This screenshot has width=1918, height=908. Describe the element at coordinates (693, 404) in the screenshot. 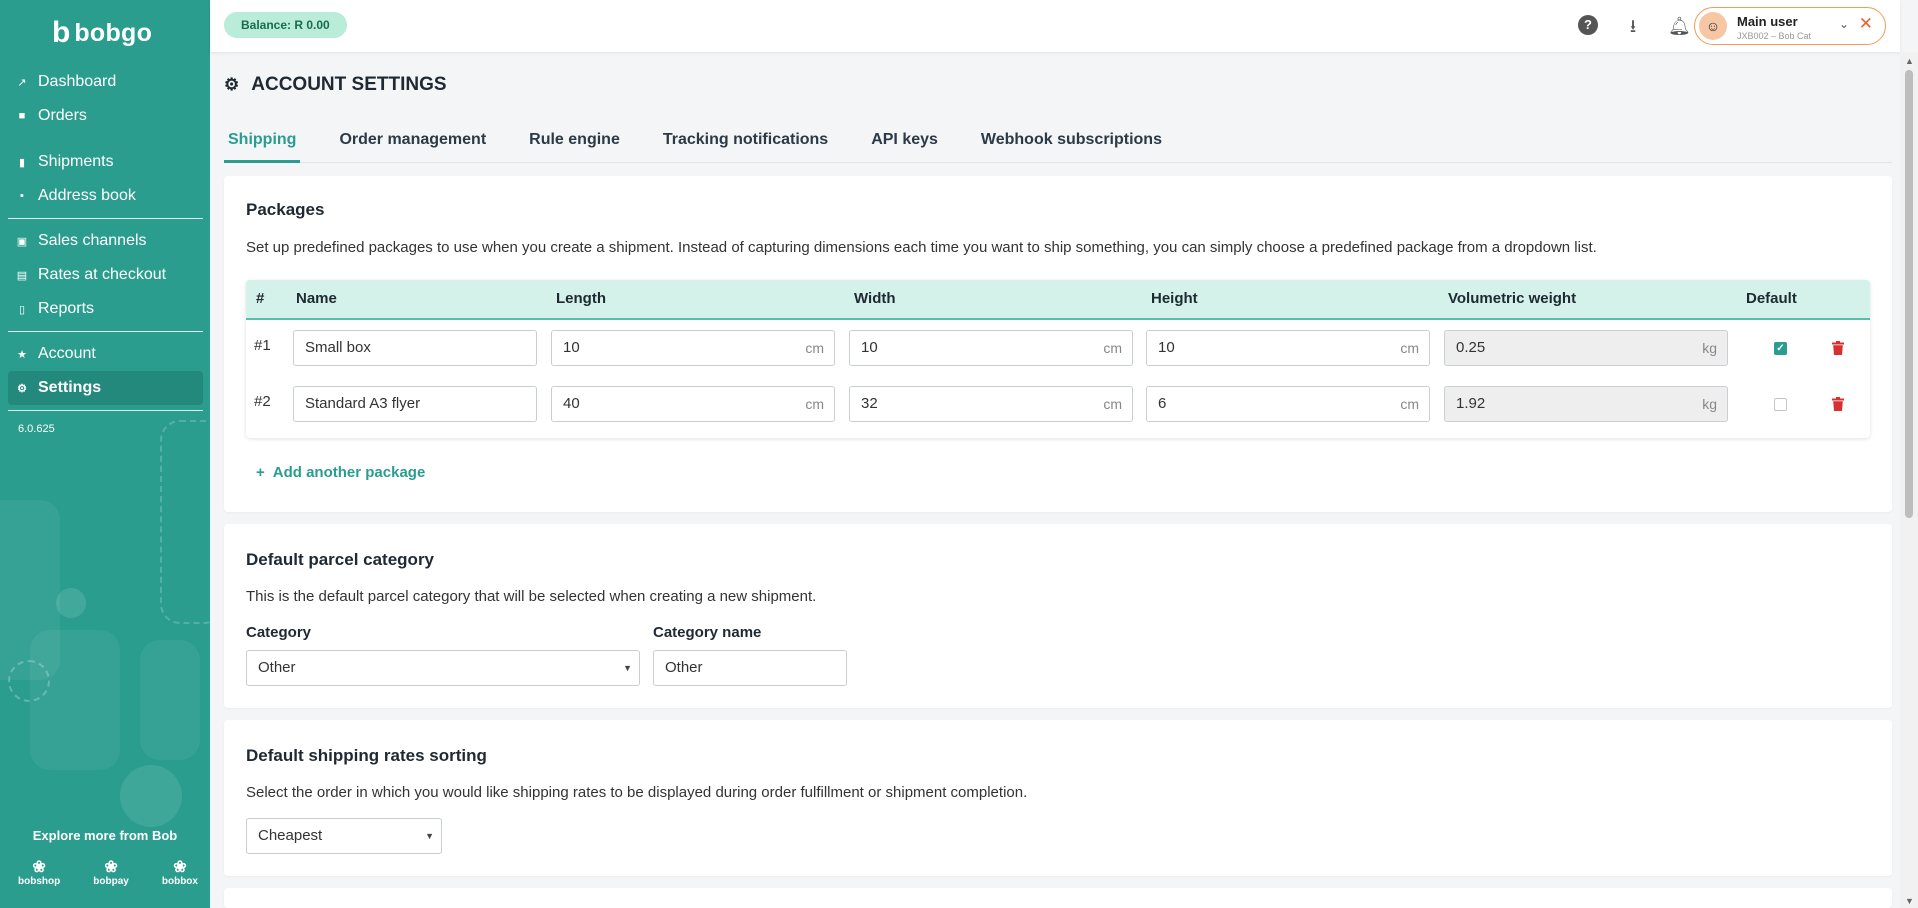

I see `length-input: 40 cm` at that location.